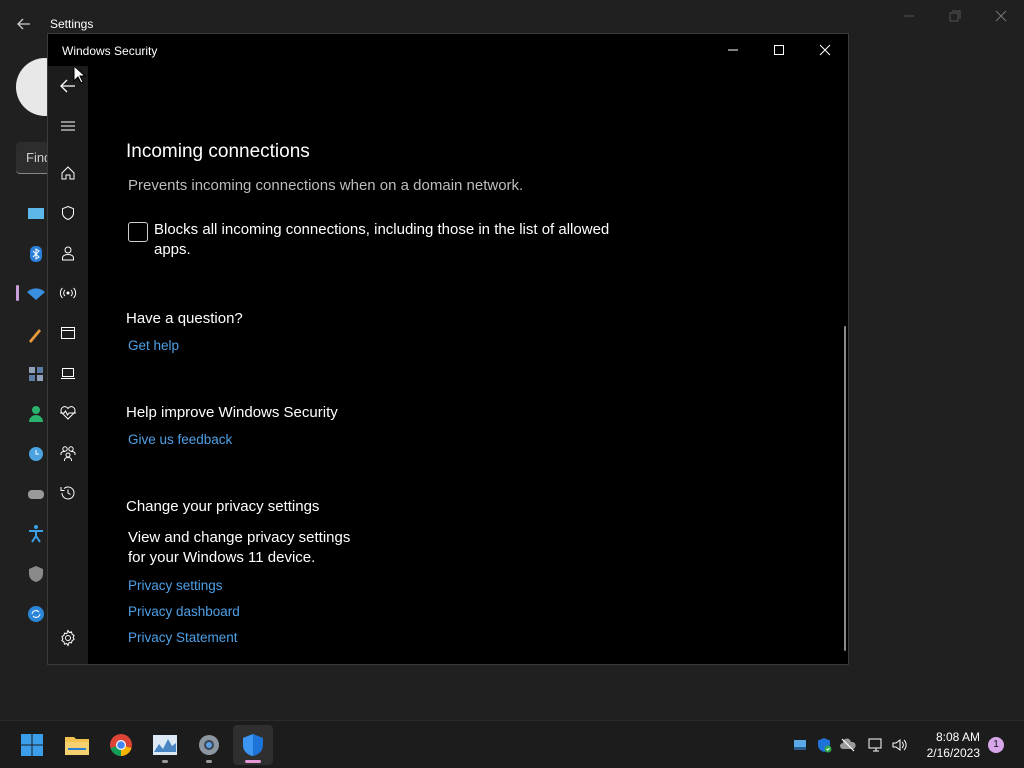 Image resolution: width=1024 pixels, height=768 pixels. I want to click on windows-logo-icon, so click(32, 745).